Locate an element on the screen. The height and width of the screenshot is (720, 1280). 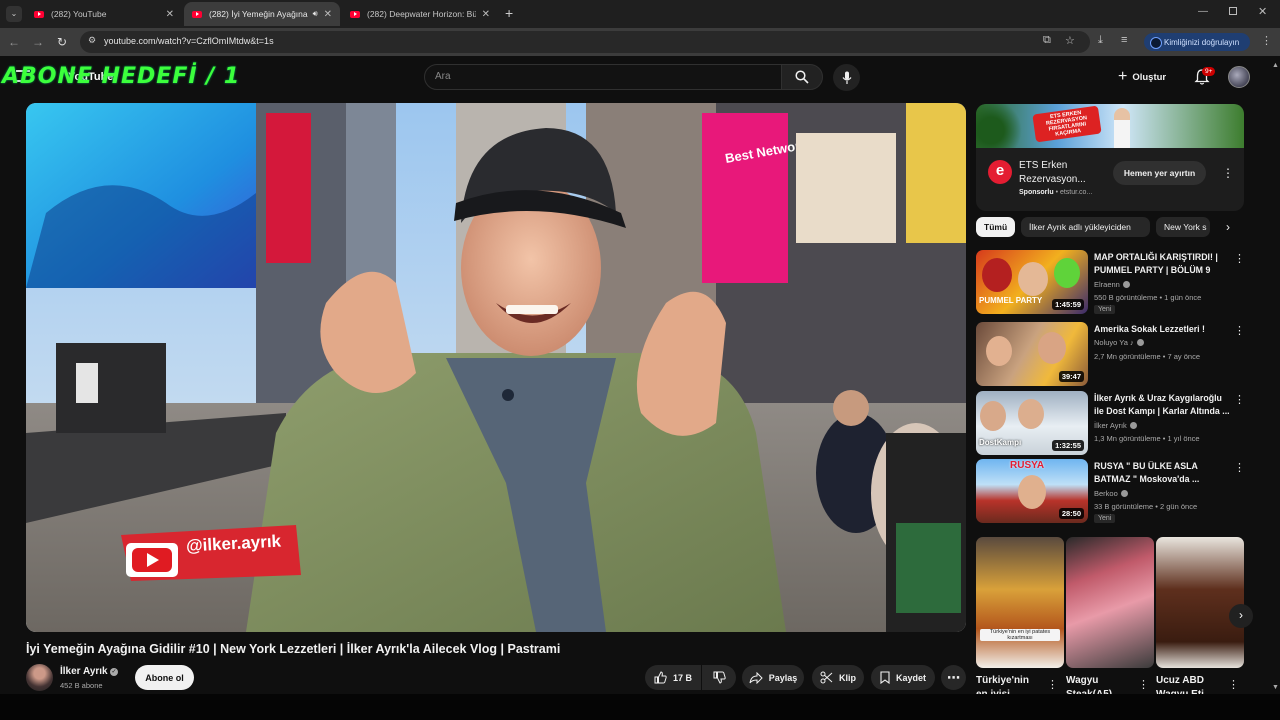
url-text: youtube.com/watch?v=CzflOmIMtdw&t=1s is located at coordinates (189, 41).